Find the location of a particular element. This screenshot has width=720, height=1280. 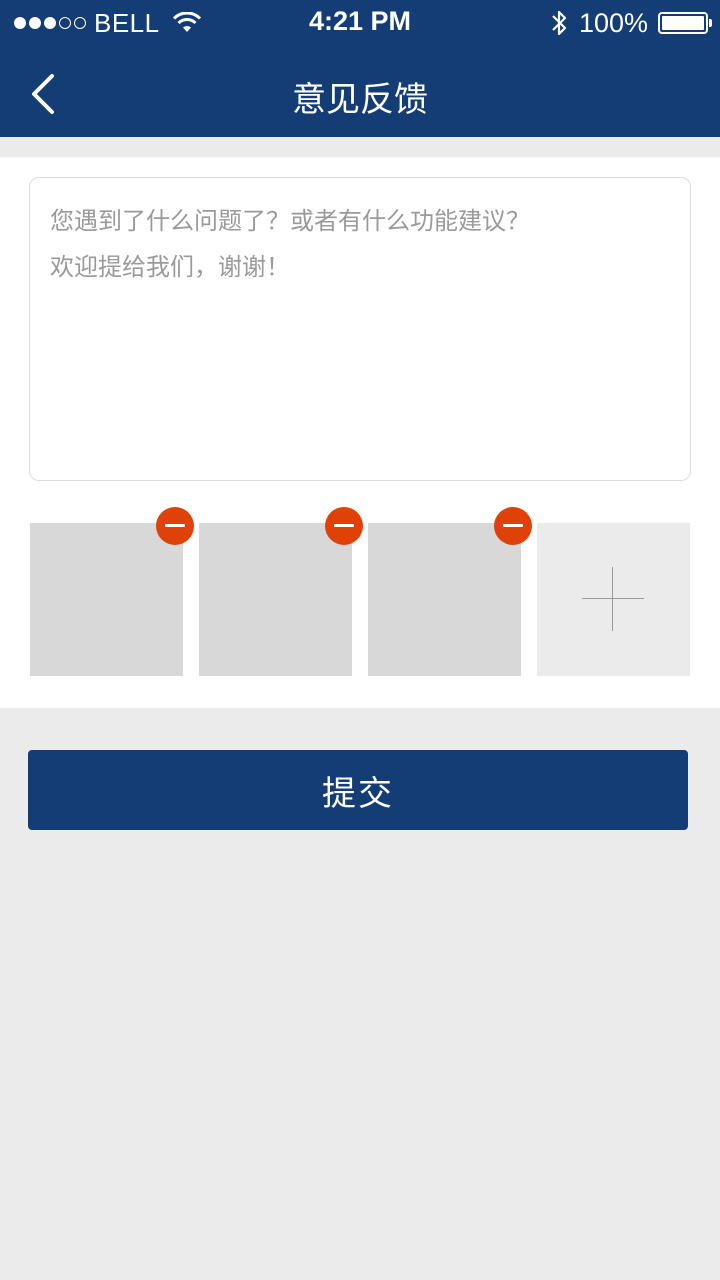

nav-bar: 意见反馈 is located at coordinates (360, 91).